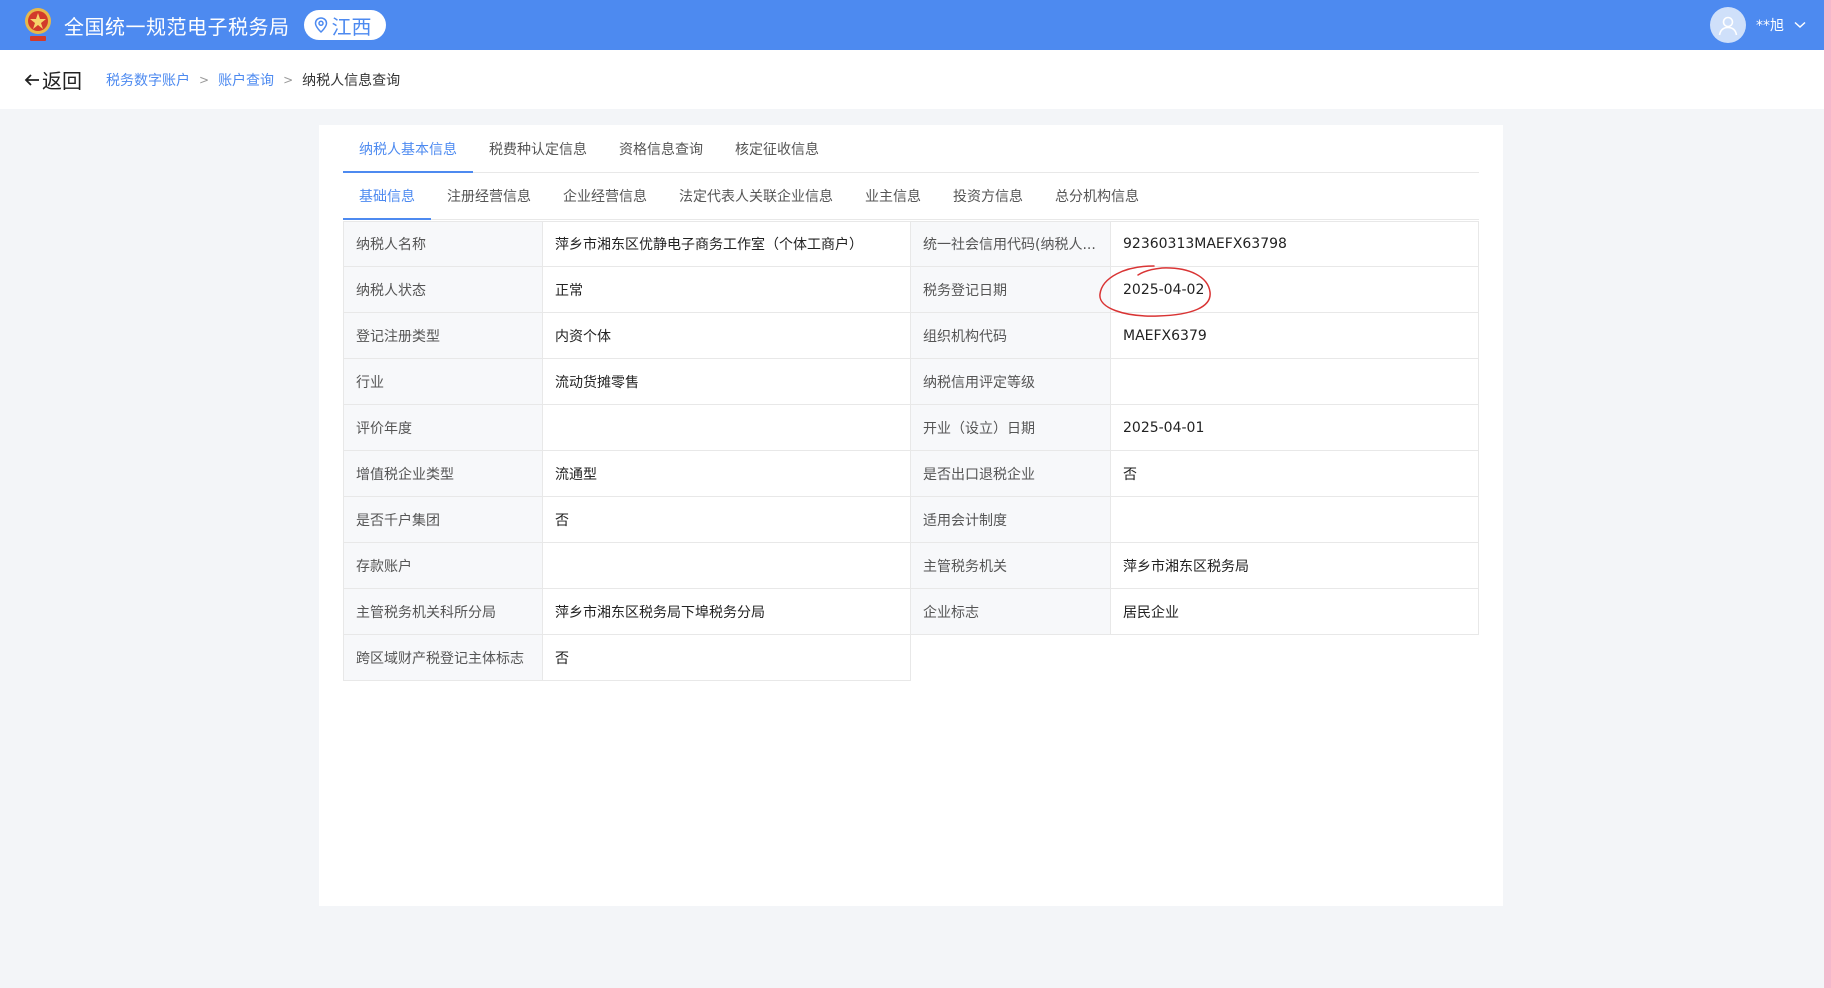  I want to click on field-value: 萍乡市湘东区优静电子商务工作室（个体工商户）, so click(727, 244).